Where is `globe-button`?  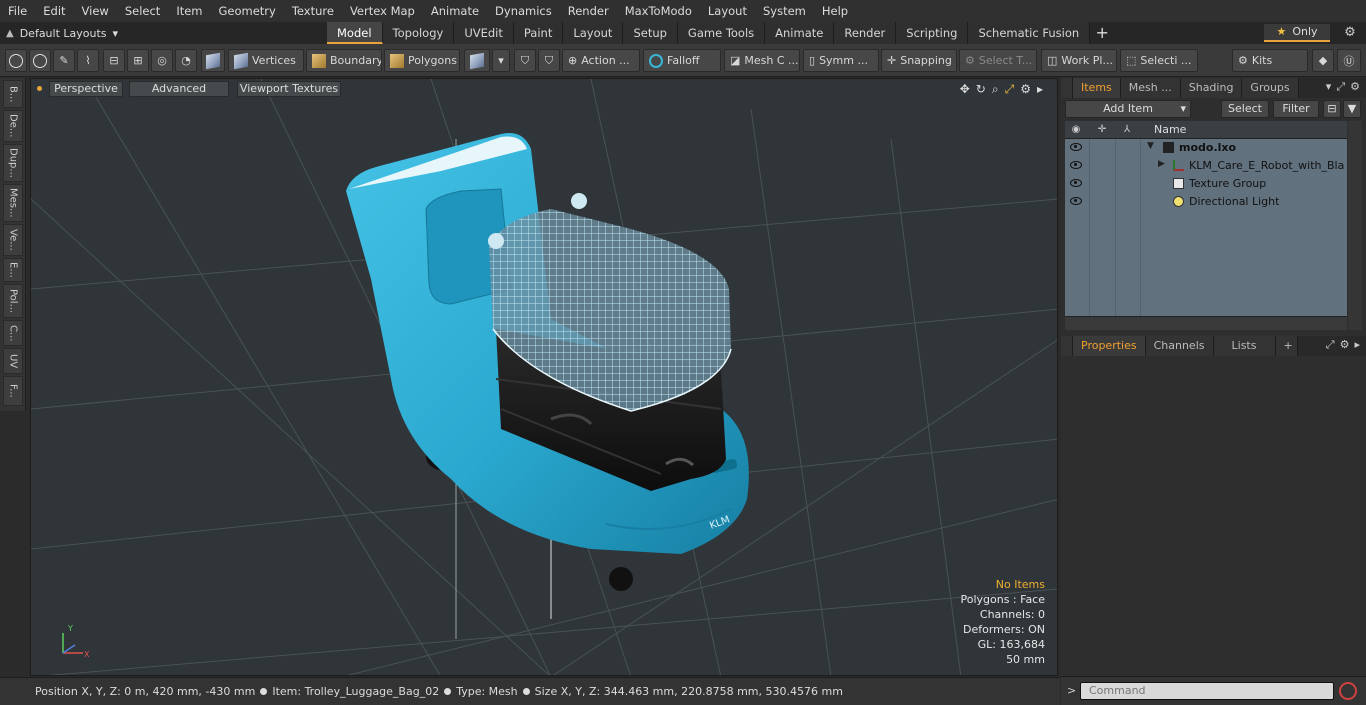 globe-button is located at coordinates (40, 60).